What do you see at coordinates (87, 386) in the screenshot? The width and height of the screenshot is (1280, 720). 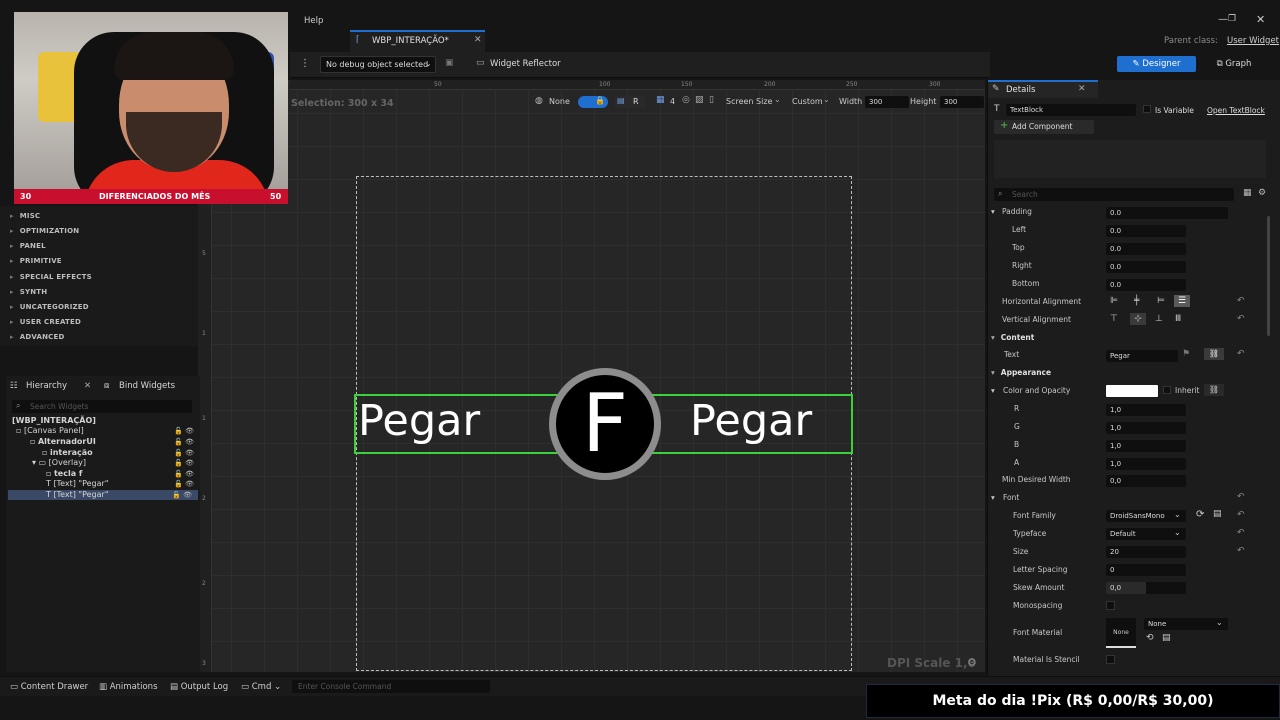 I see `close-hierarchy-icon: ✕` at bounding box center [87, 386].